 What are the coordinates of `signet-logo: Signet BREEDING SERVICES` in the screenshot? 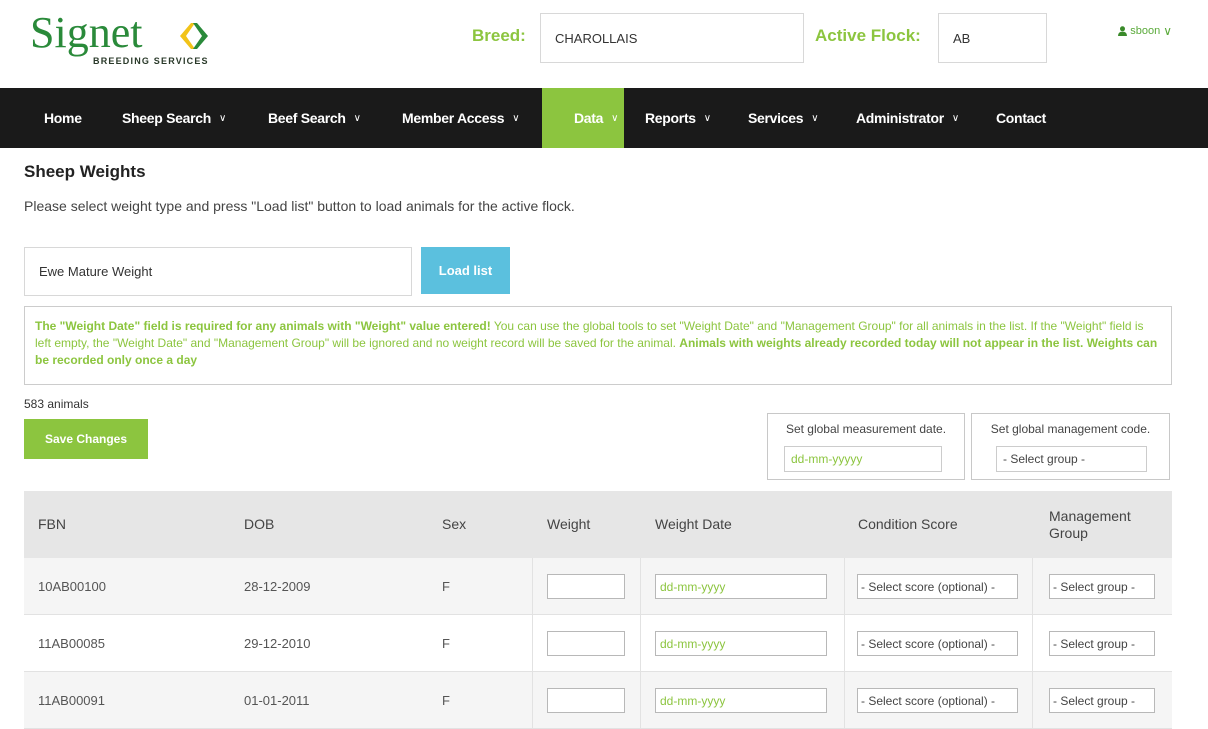 It's located at (125, 38).